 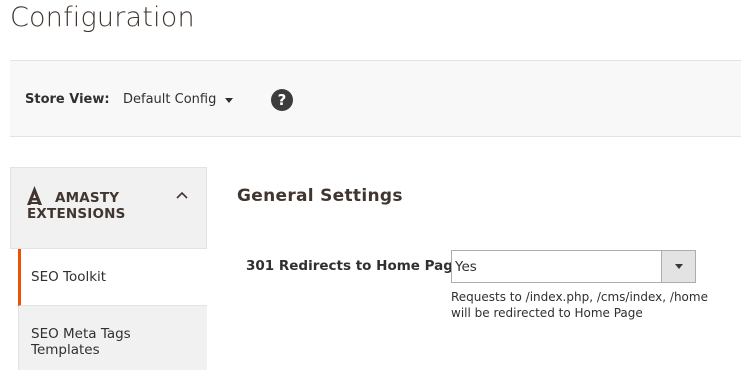 I want to click on caret-down-icon, so click(x=229, y=100).